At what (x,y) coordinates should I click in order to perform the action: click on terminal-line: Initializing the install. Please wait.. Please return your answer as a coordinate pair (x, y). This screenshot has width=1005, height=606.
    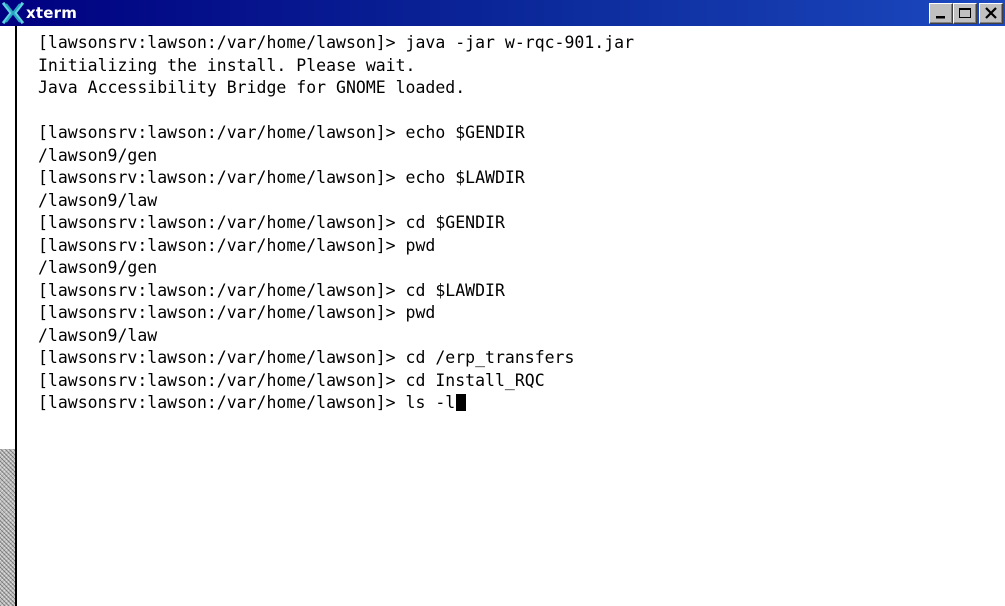
    Looking at the image, I should click on (518, 66).